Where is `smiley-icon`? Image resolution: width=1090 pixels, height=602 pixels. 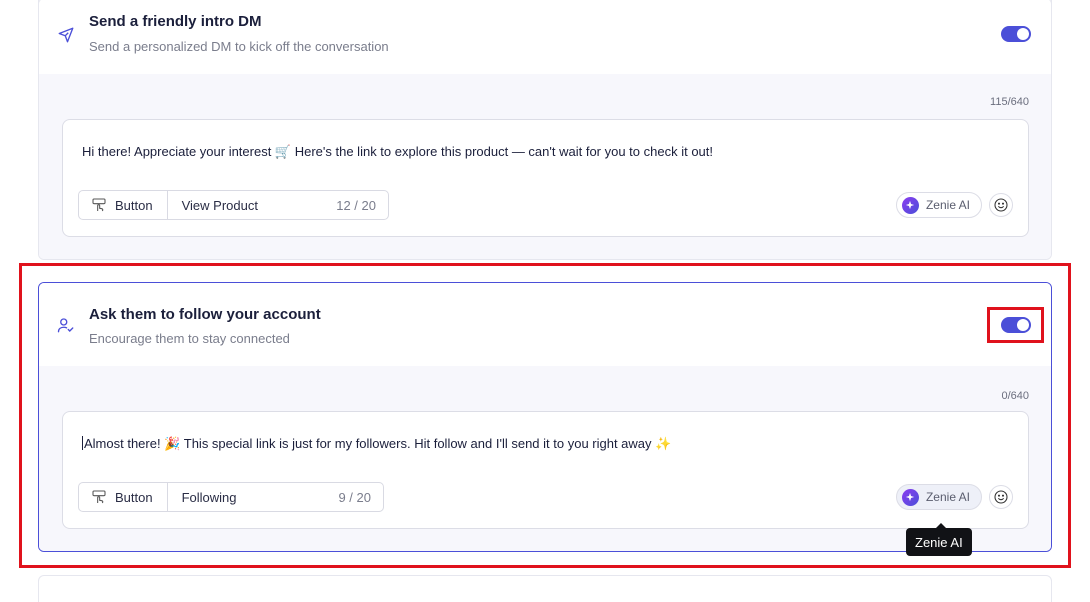
smiley-icon is located at coordinates (1001, 205).